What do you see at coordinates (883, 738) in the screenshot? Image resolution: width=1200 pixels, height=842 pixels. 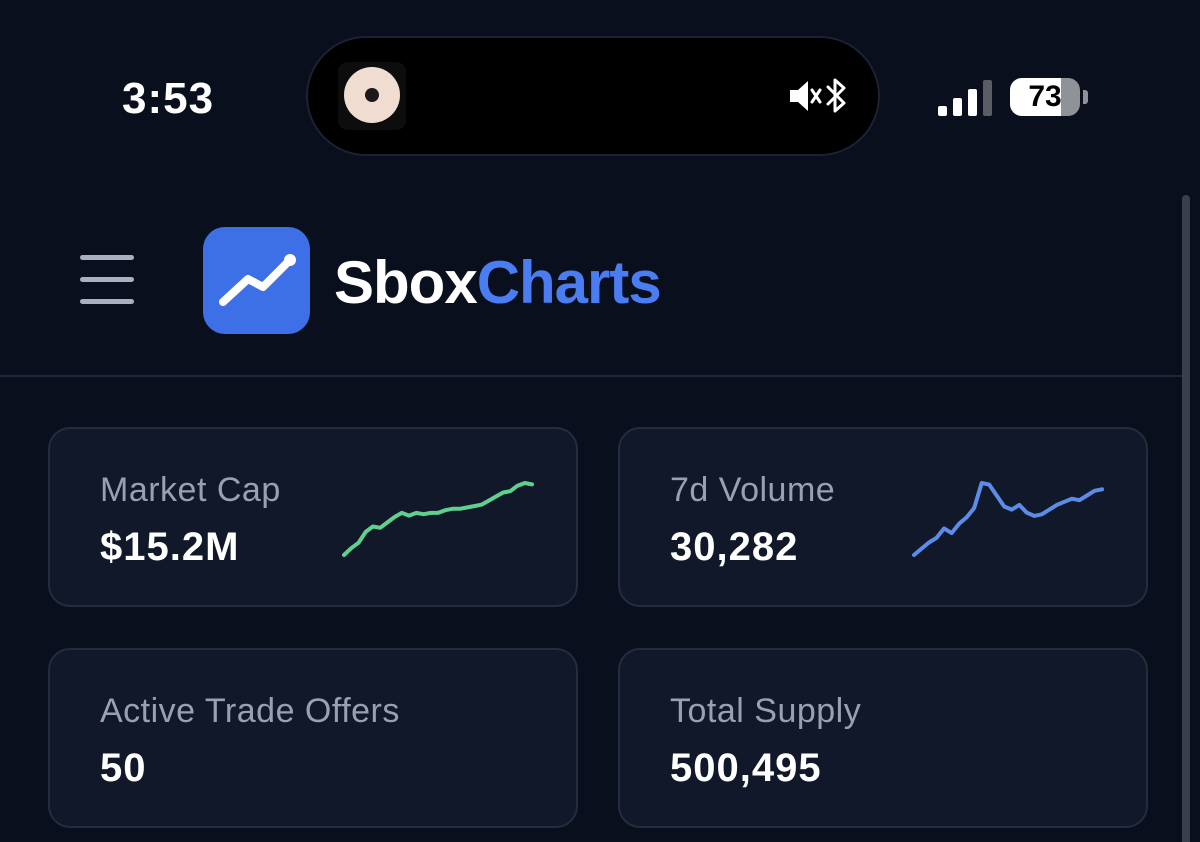 I see `total-supply-card: Total Supply 500,495` at bounding box center [883, 738].